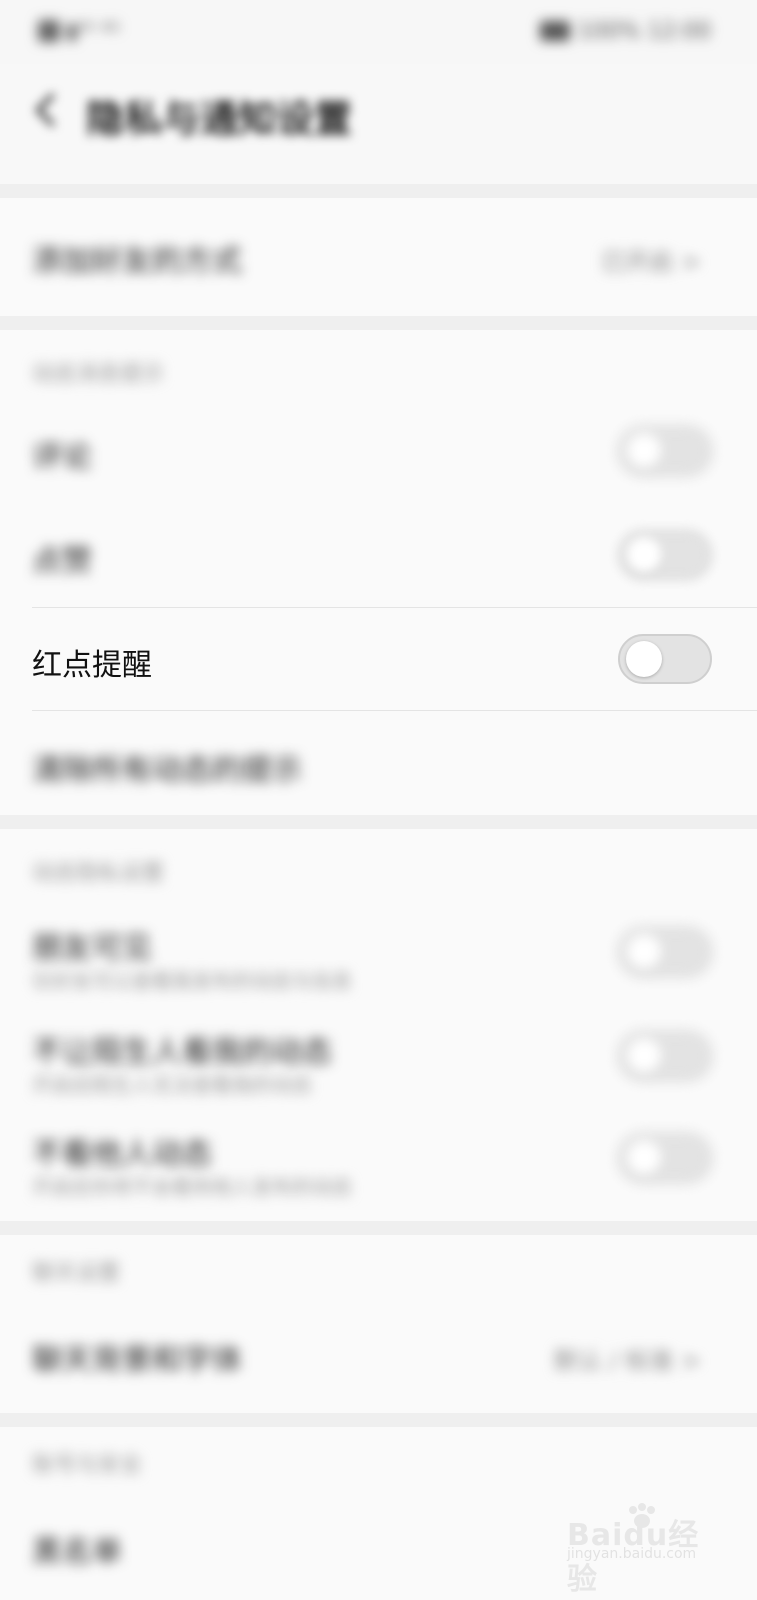 The image size is (757, 1600). What do you see at coordinates (87, 1465) in the screenshot?
I see `section-header-account: 账号与安全` at bounding box center [87, 1465].